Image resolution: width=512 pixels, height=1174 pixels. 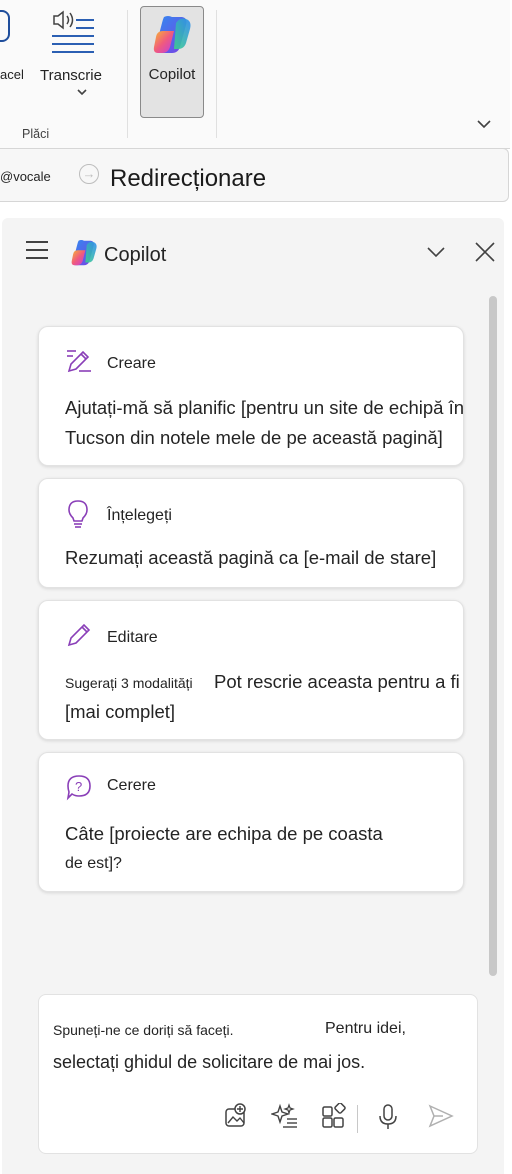 What do you see at coordinates (37, 253) in the screenshot?
I see `menu-icon` at bounding box center [37, 253].